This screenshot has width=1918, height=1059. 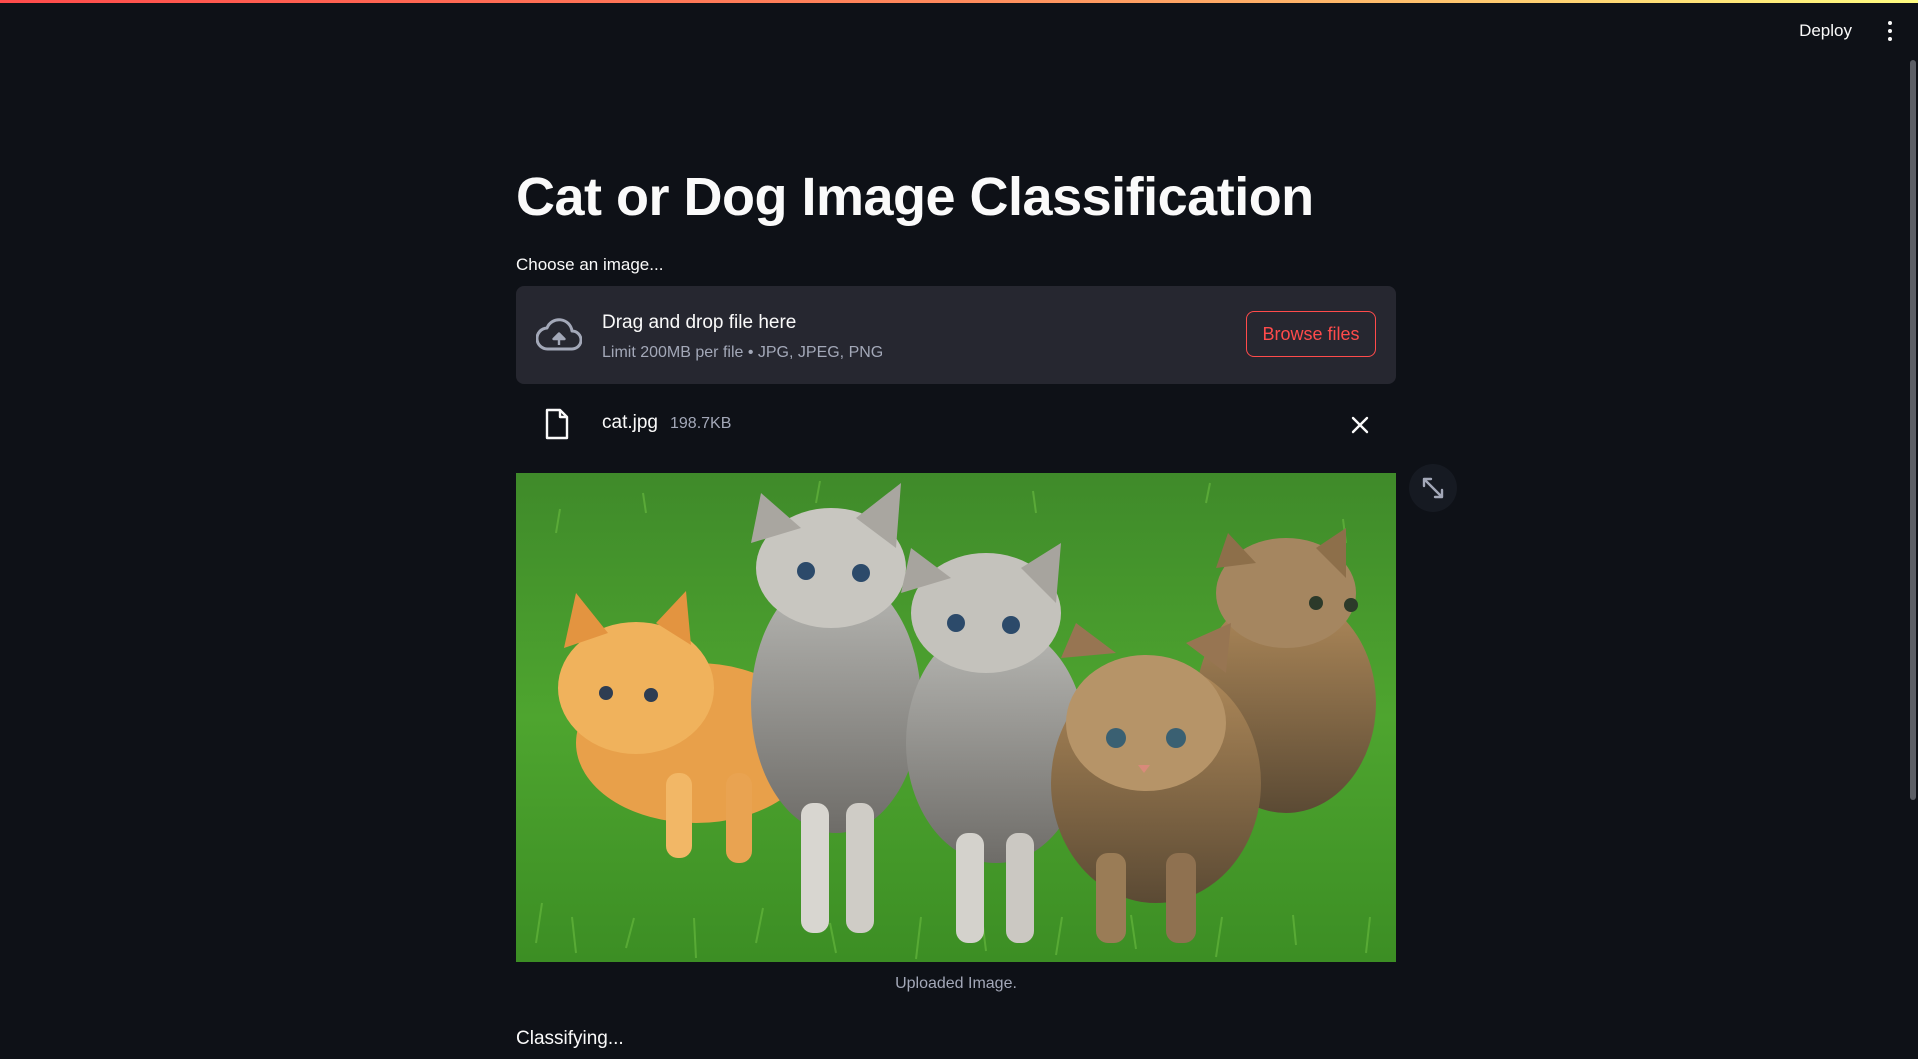 What do you see at coordinates (1913, 430) in the screenshot?
I see `scrollbar-thumb` at bounding box center [1913, 430].